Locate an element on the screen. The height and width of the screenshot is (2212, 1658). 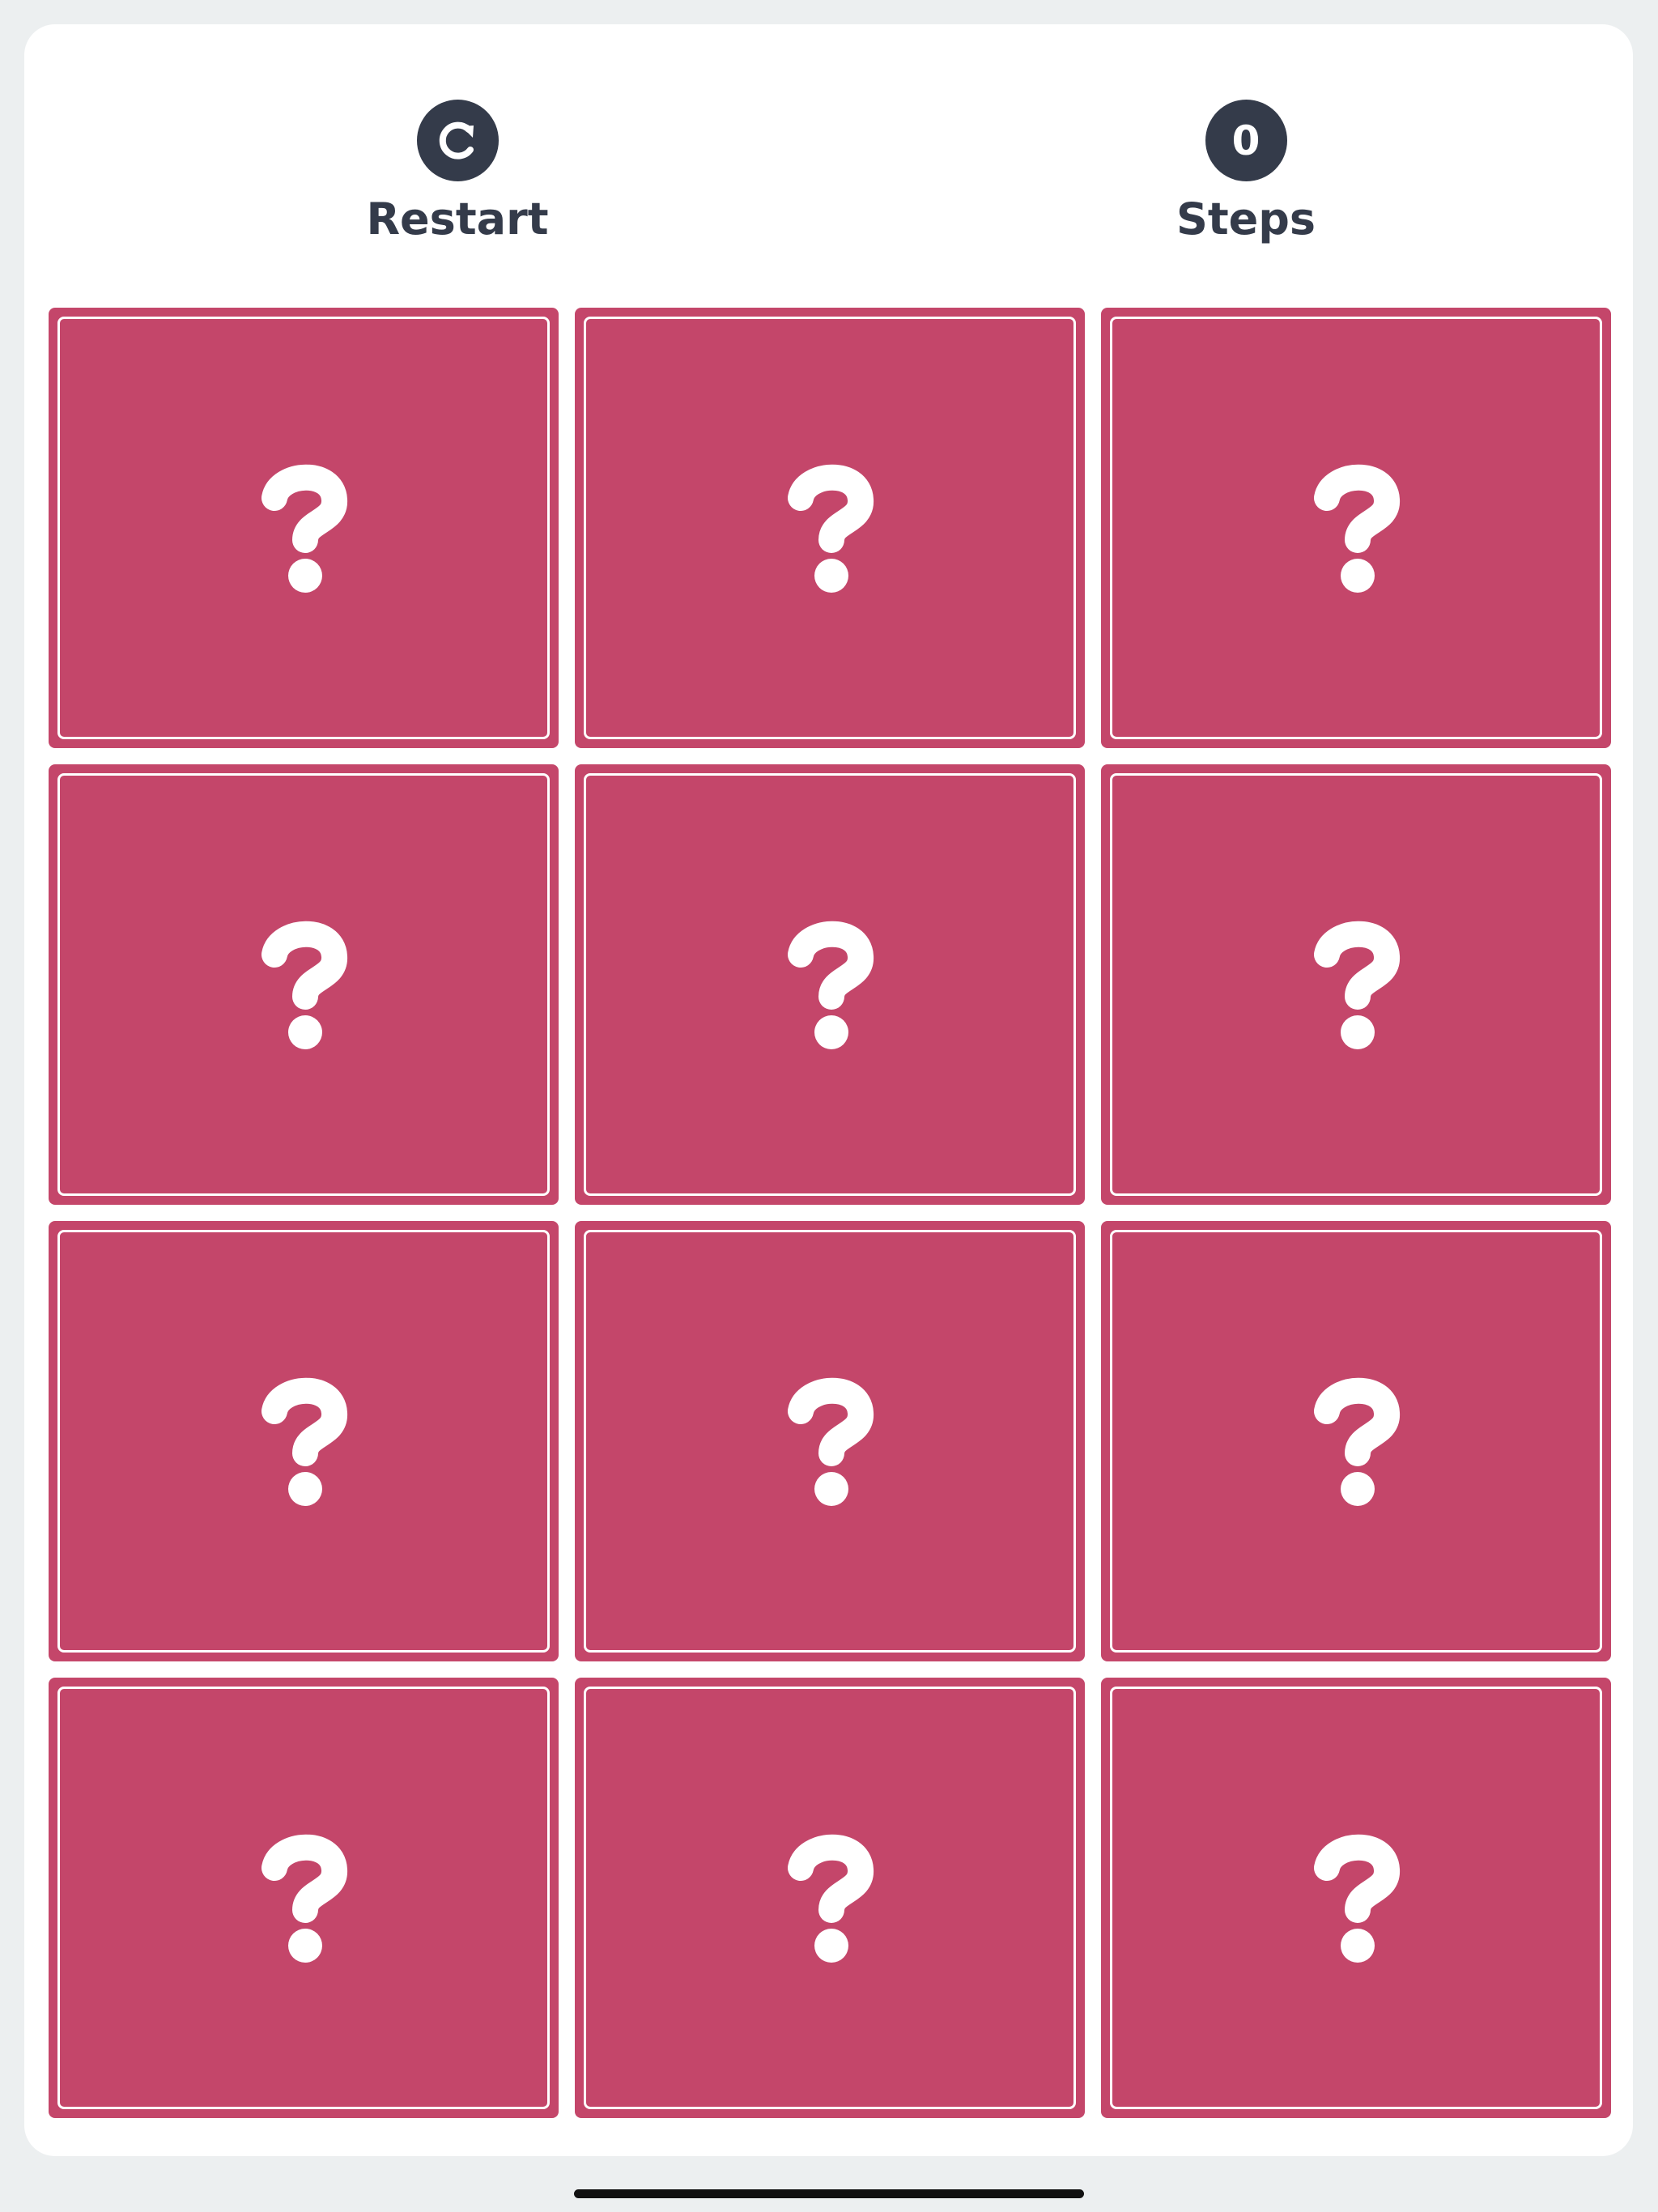
restart-button: Restart is located at coordinates (457, 170).